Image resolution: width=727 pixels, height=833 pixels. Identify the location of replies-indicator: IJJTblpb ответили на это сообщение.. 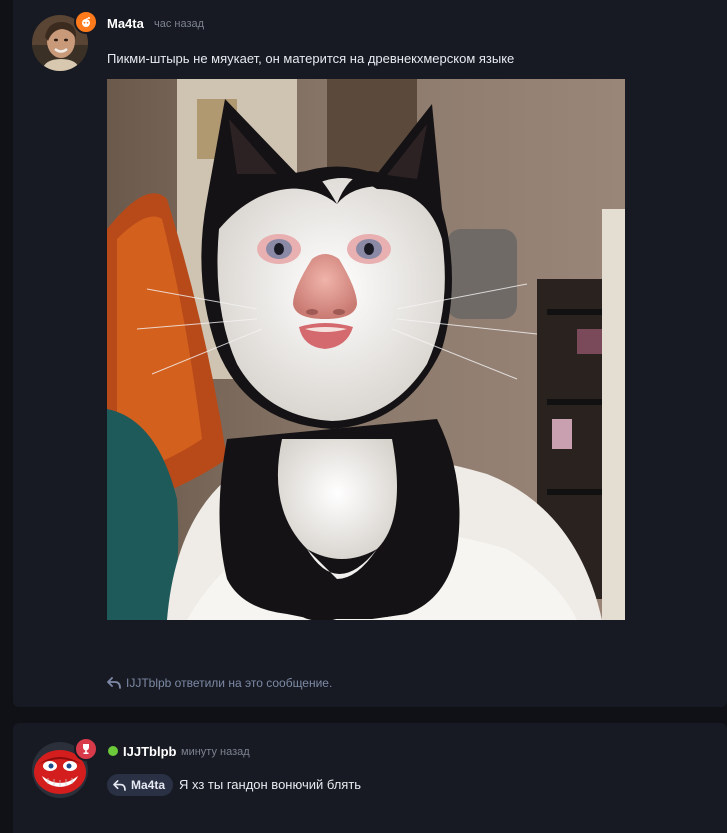
(219, 683).